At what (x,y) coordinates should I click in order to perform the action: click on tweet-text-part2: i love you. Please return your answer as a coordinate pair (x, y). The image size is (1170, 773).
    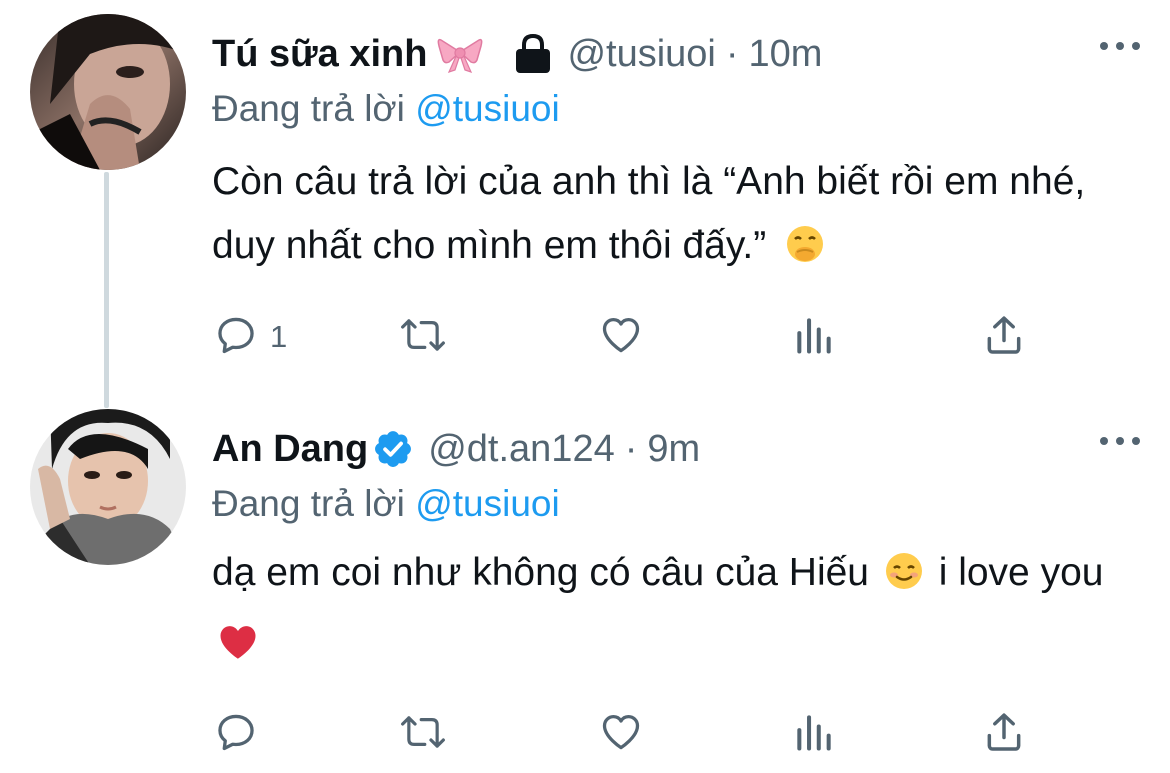
    Looking at the image, I should click on (1021, 572).